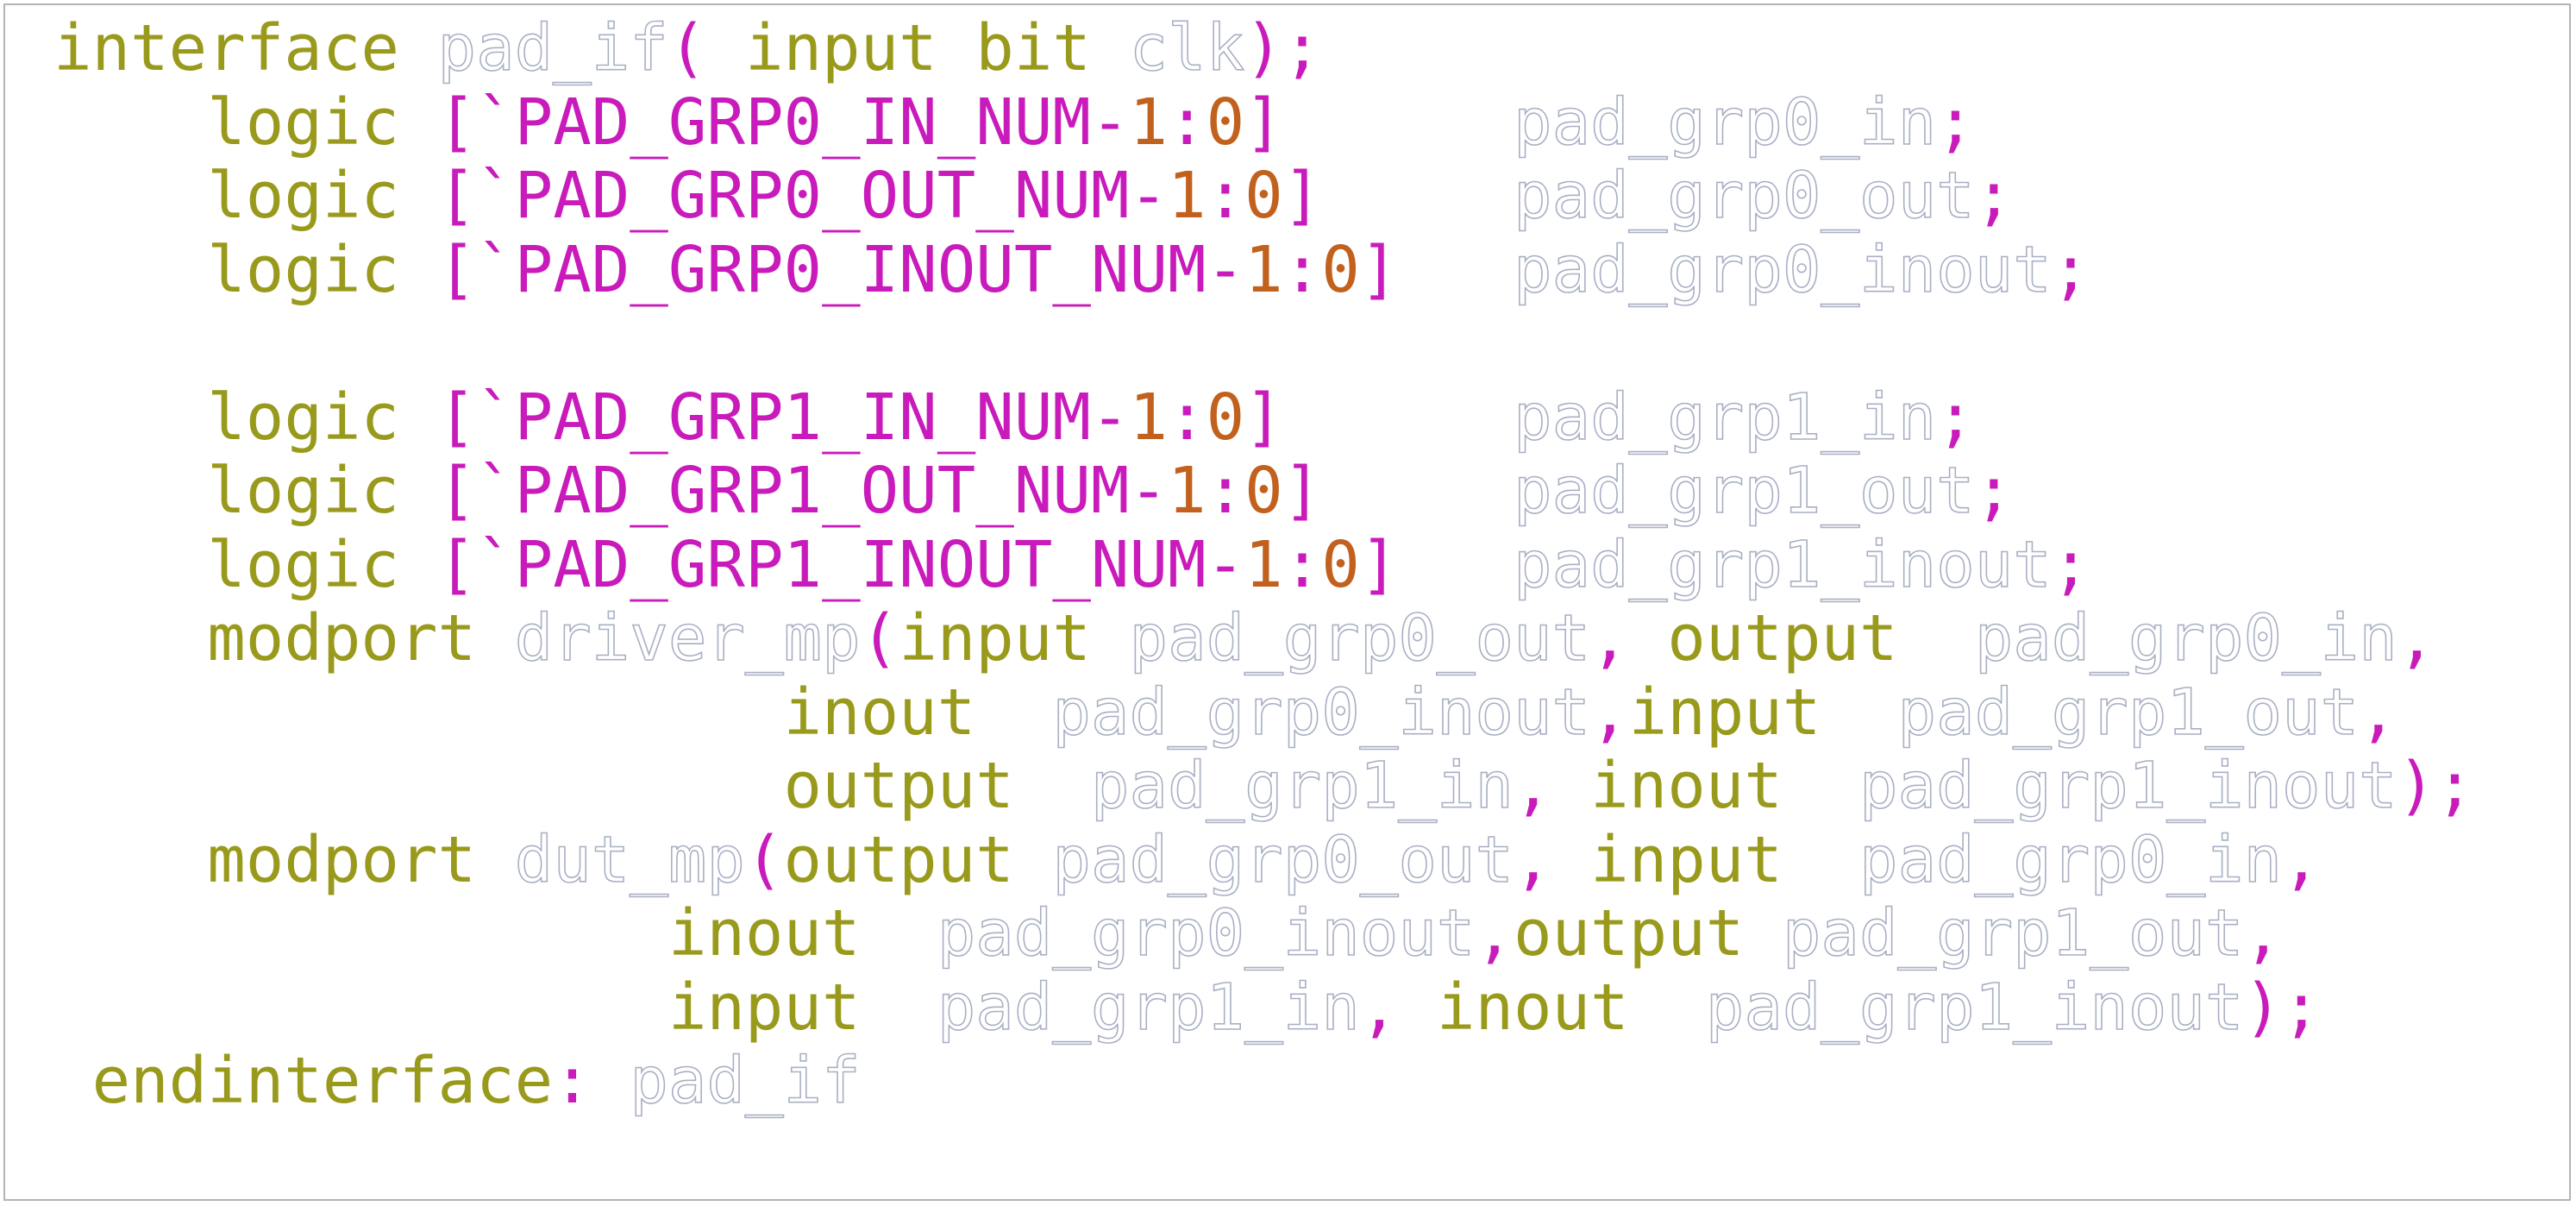 This screenshot has width=2576, height=1206. What do you see at coordinates (803, 196) in the screenshot?
I see `punctuation-token: [`PAD_GRP0_OUT_NUM-` at bounding box center [803, 196].